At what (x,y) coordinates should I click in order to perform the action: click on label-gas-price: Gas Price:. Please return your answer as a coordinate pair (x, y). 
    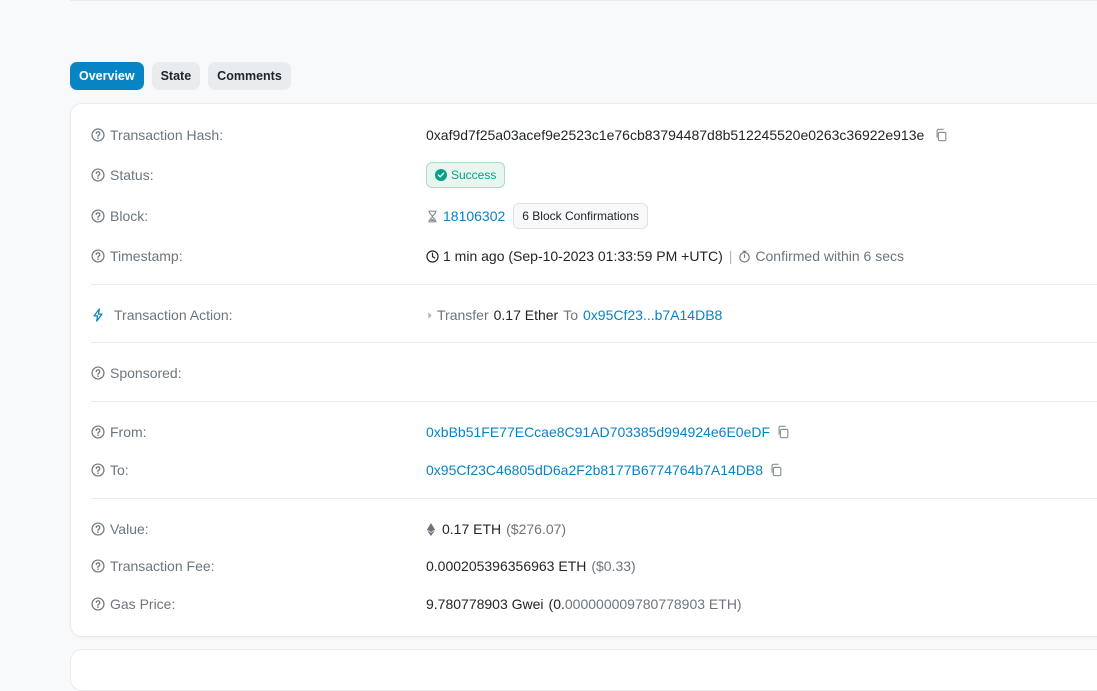
    Looking at the image, I should click on (143, 604).